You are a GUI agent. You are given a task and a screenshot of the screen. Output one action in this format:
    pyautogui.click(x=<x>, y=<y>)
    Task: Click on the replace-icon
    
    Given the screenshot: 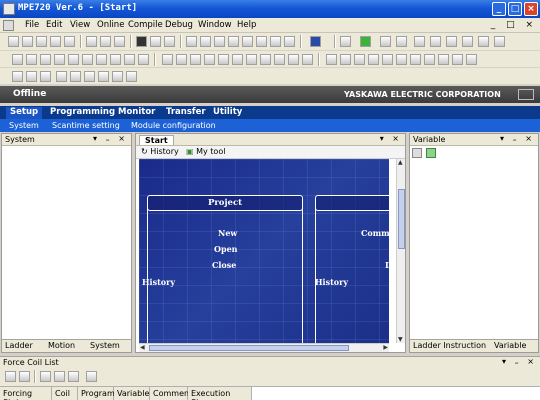 What is the action you would take?
    pyautogui.click(x=205, y=41)
    